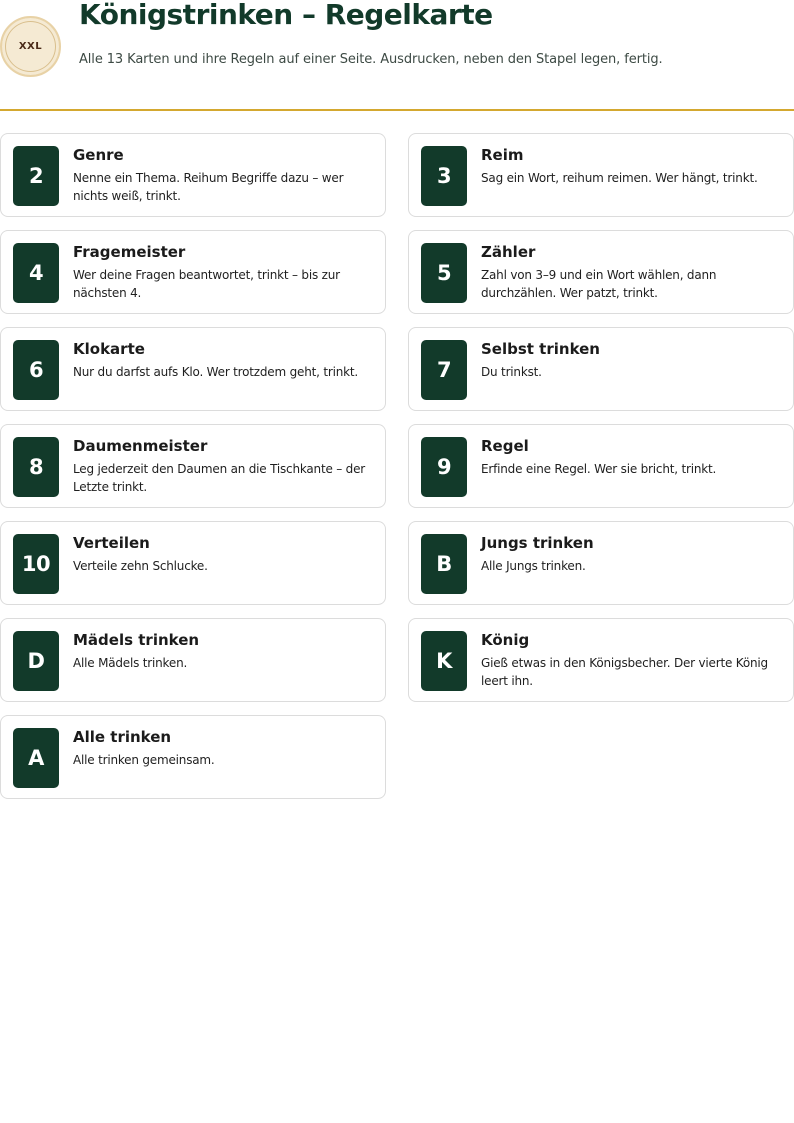 The image size is (794, 1123). What do you see at coordinates (540, 349) in the screenshot?
I see `rule-title: Selbst trinken` at bounding box center [540, 349].